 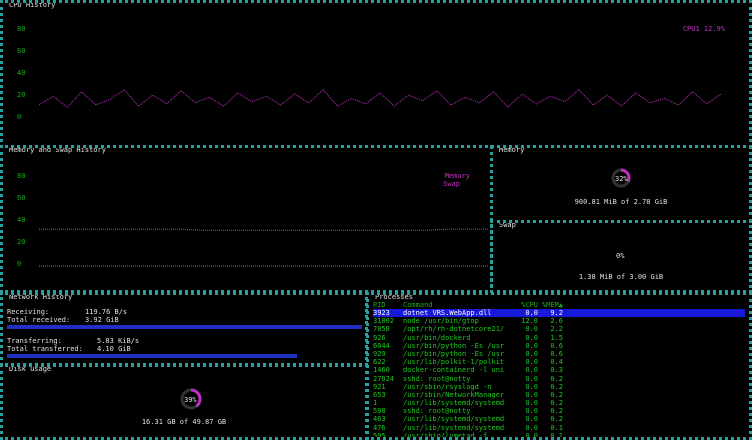 What do you see at coordinates (556, 321) in the screenshot?
I see `process-mem: 2.6` at bounding box center [556, 321].